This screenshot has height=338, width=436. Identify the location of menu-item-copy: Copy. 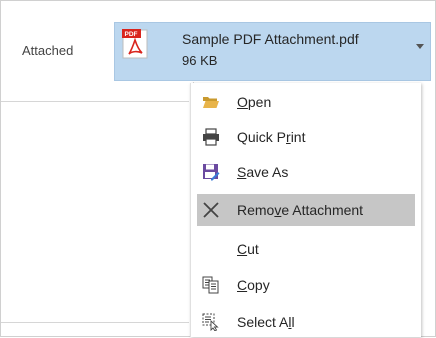
(306, 285).